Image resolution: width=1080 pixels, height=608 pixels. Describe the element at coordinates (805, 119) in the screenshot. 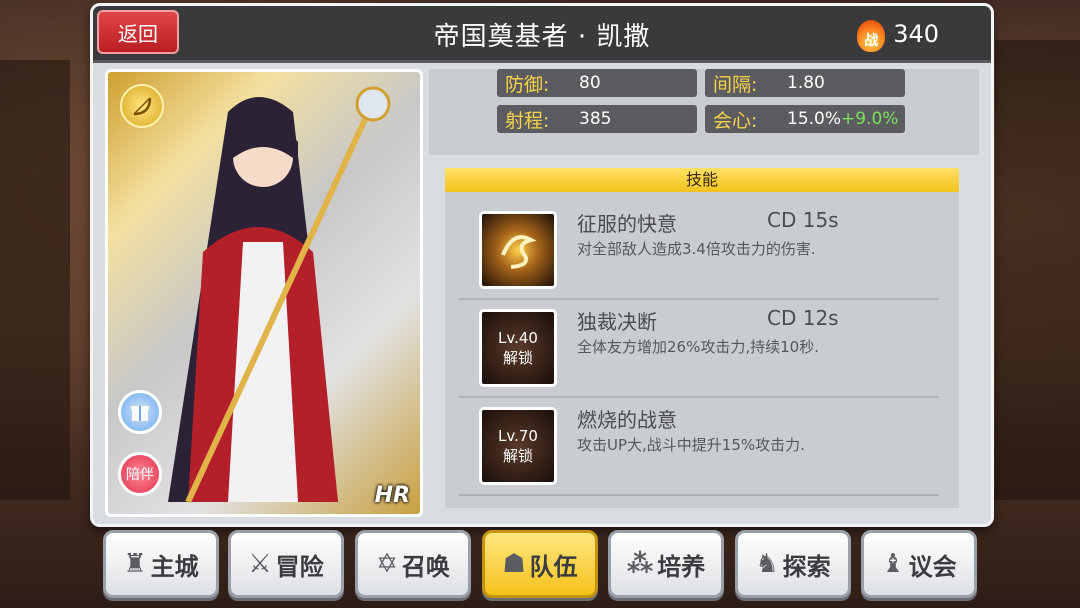

I see `stat-crit: 会心: 15.0% +9.0%` at that location.